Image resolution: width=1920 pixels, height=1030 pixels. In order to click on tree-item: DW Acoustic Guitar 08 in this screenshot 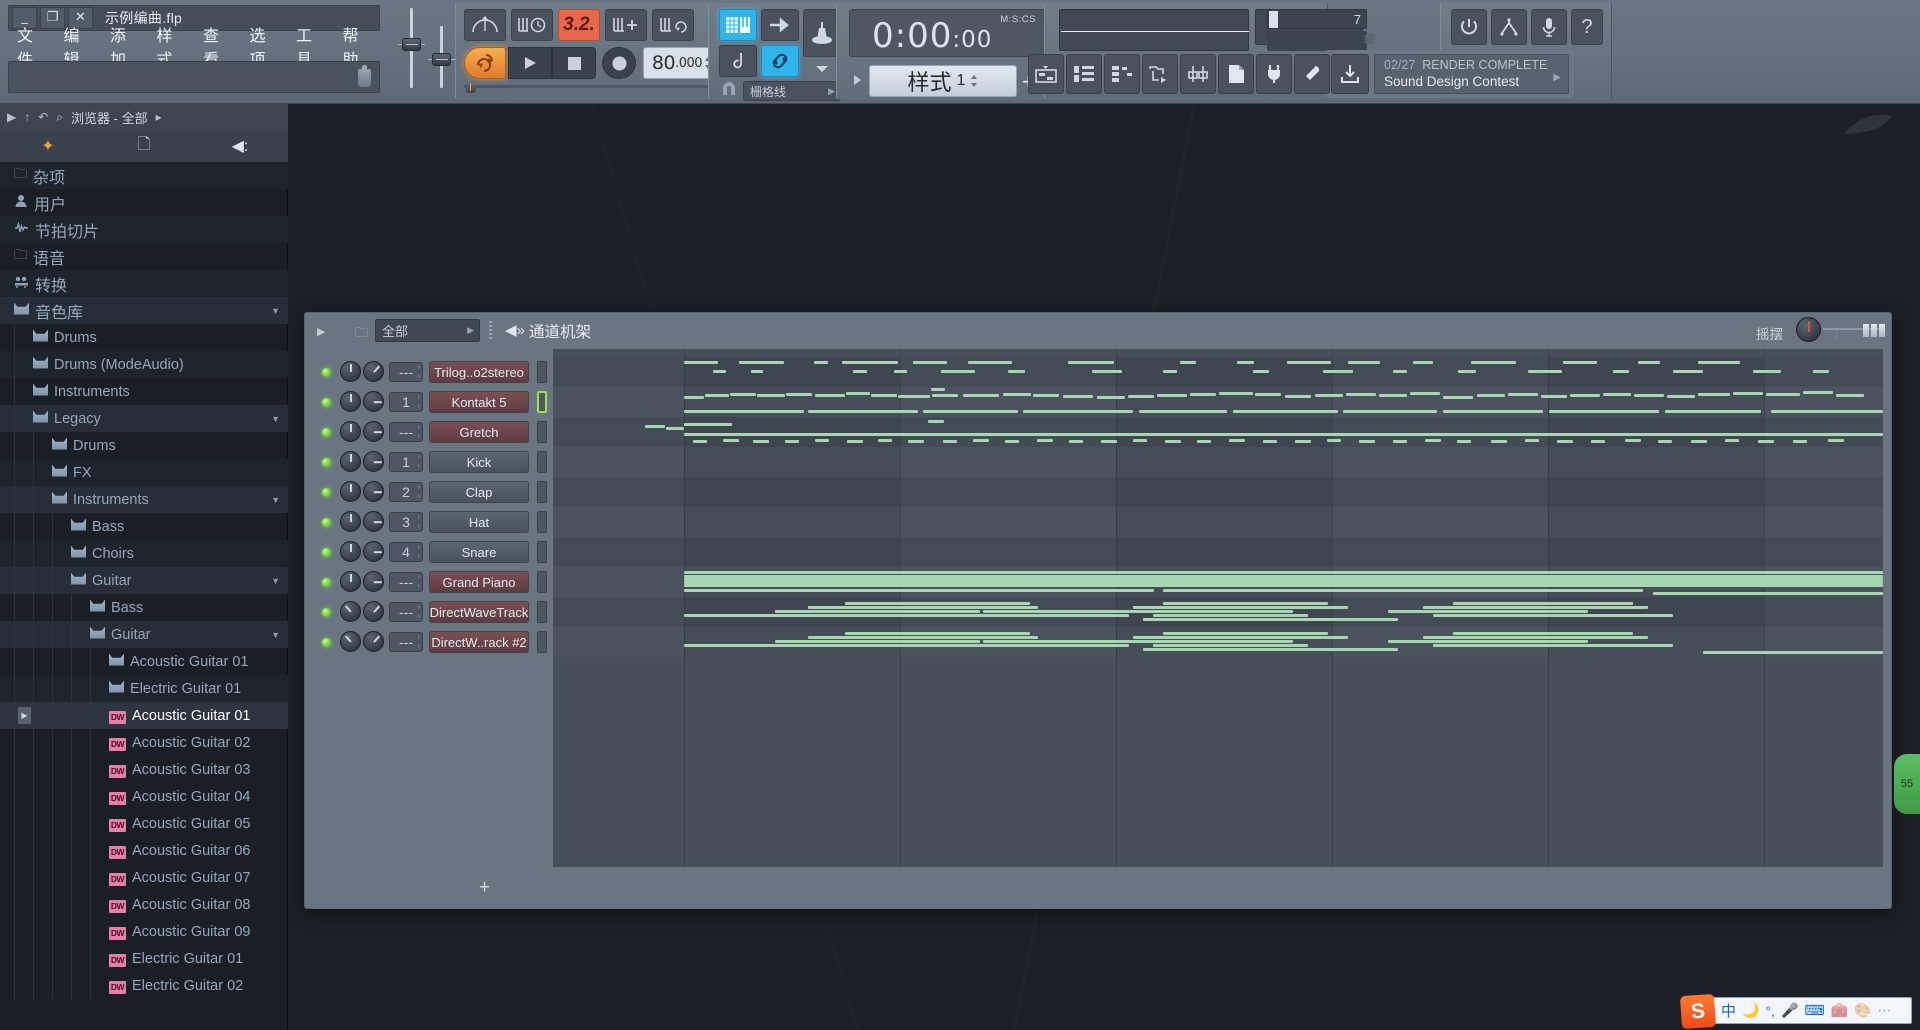, I will do `click(144, 904)`.